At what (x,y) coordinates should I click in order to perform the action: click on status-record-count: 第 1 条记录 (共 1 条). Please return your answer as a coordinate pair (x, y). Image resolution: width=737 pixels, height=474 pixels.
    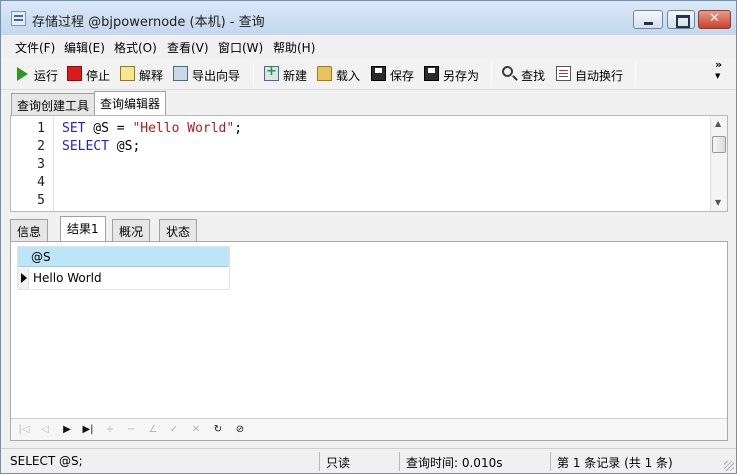
    Looking at the image, I should click on (615, 463).